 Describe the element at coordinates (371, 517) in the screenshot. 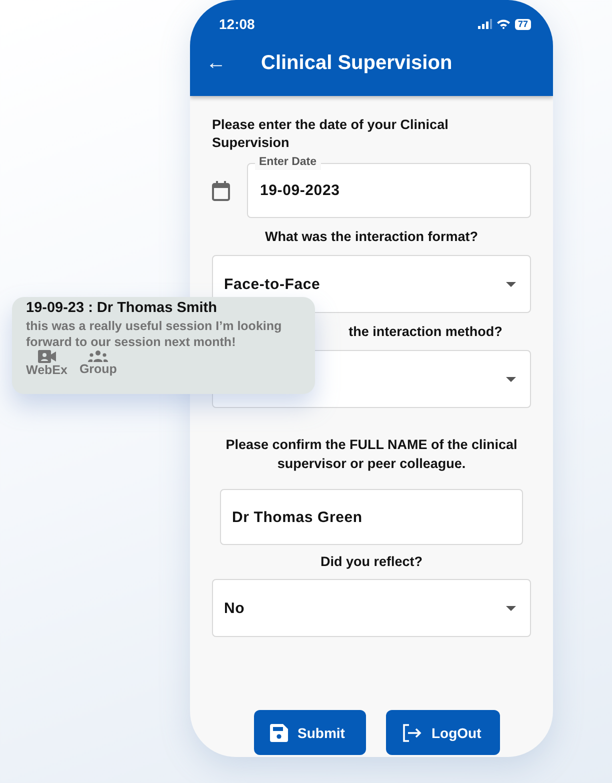

I see `name-field: Dr Thomas Green` at that location.